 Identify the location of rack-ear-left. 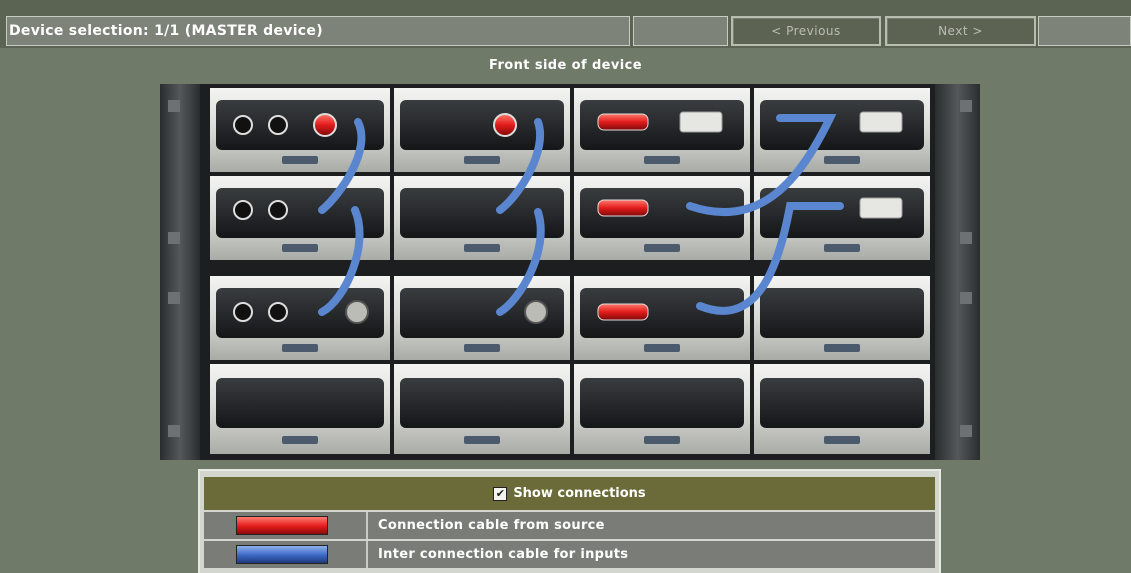
(180, 272).